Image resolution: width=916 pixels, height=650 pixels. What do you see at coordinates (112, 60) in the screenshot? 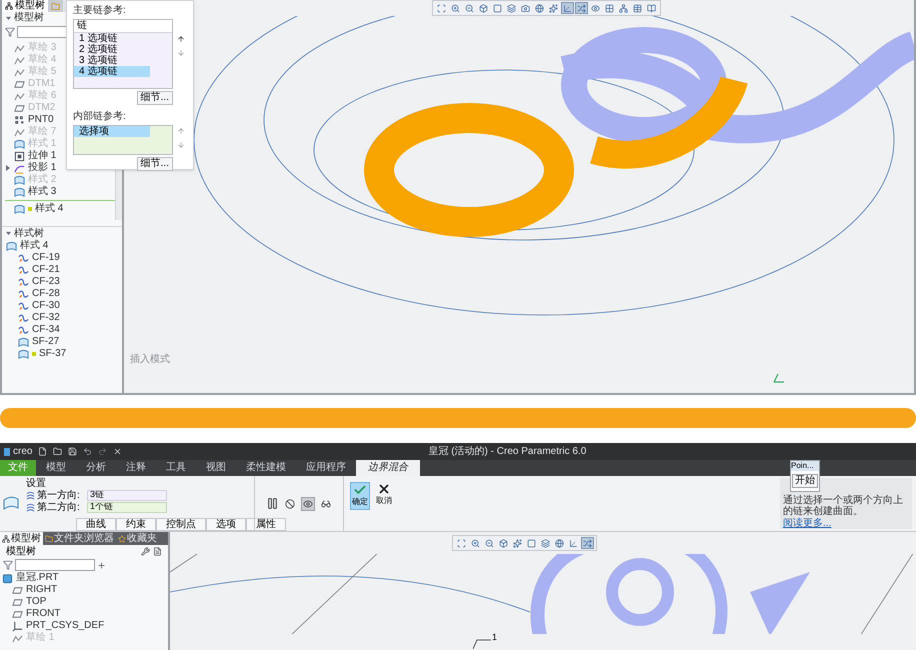
I see `chain-row: 3 选项链` at bounding box center [112, 60].